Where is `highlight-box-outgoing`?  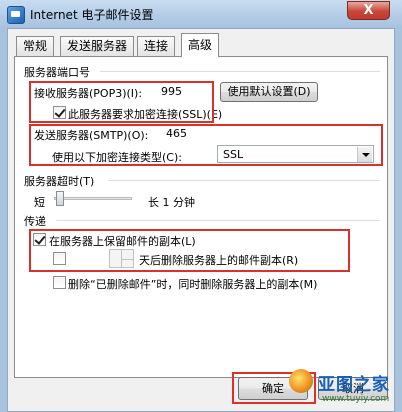 highlight-box-outgoing is located at coordinates (206, 145).